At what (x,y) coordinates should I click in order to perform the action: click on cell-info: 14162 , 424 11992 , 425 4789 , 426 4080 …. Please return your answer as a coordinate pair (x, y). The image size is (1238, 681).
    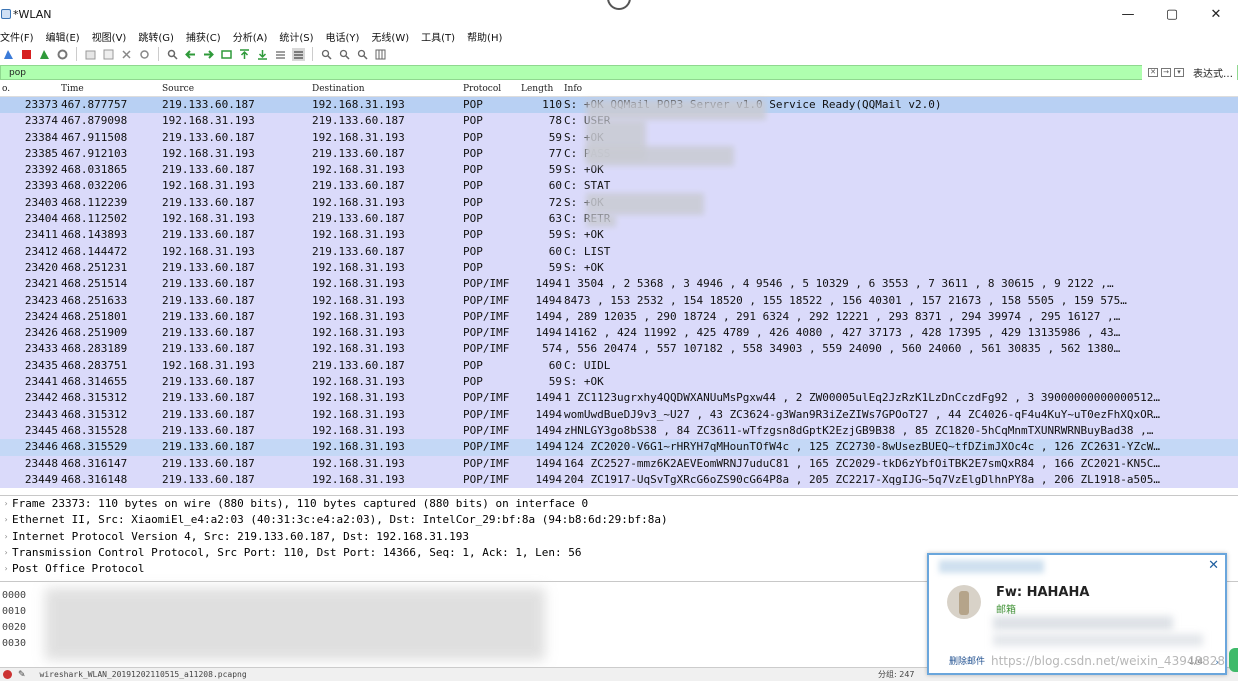
    Looking at the image, I should click on (842, 333).